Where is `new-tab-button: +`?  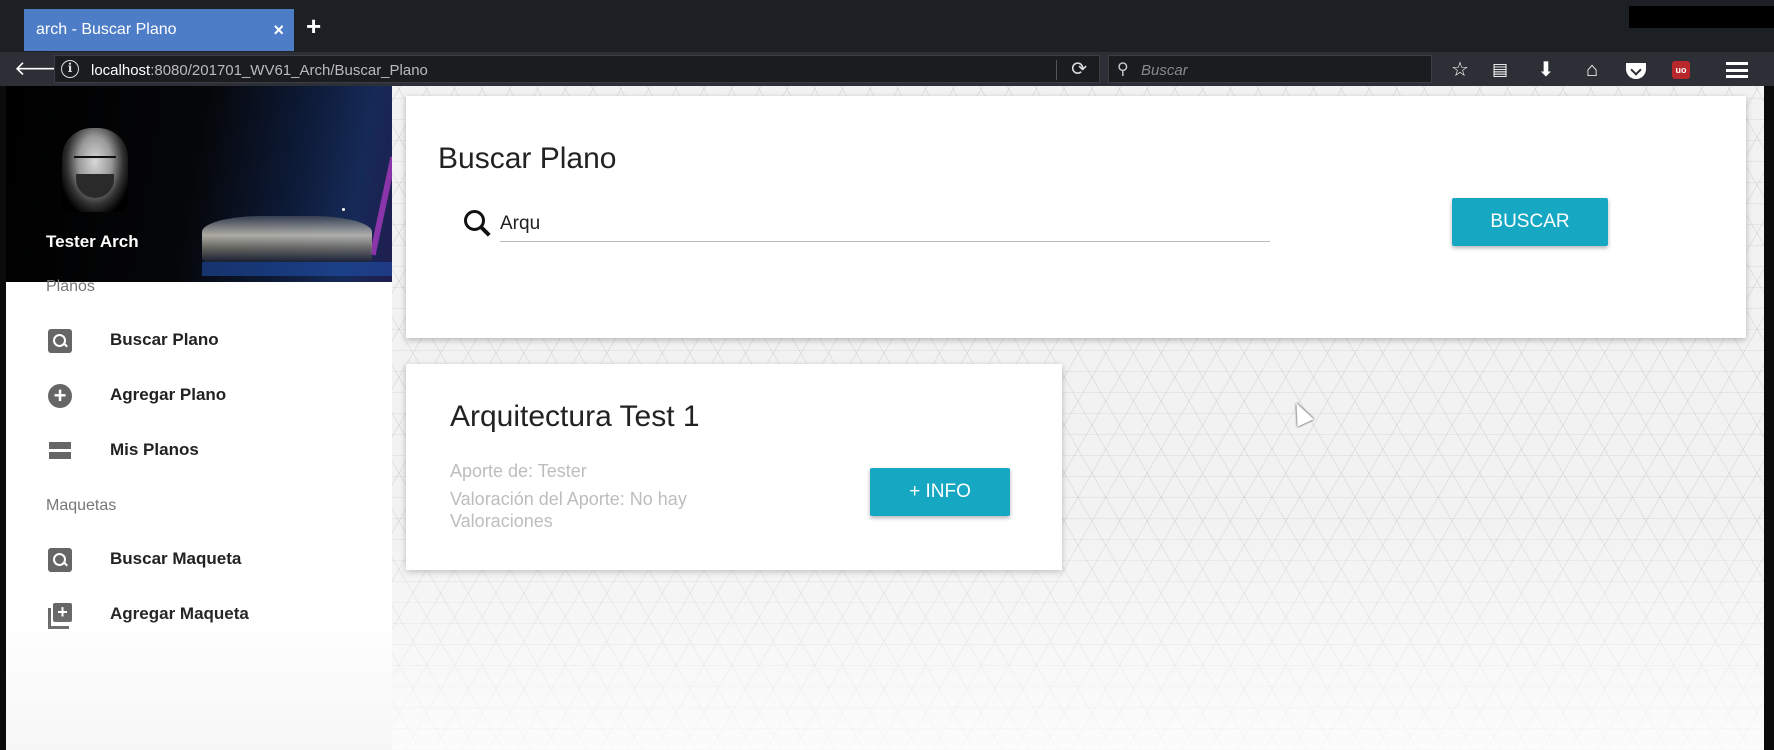 new-tab-button: + is located at coordinates (313, 26).